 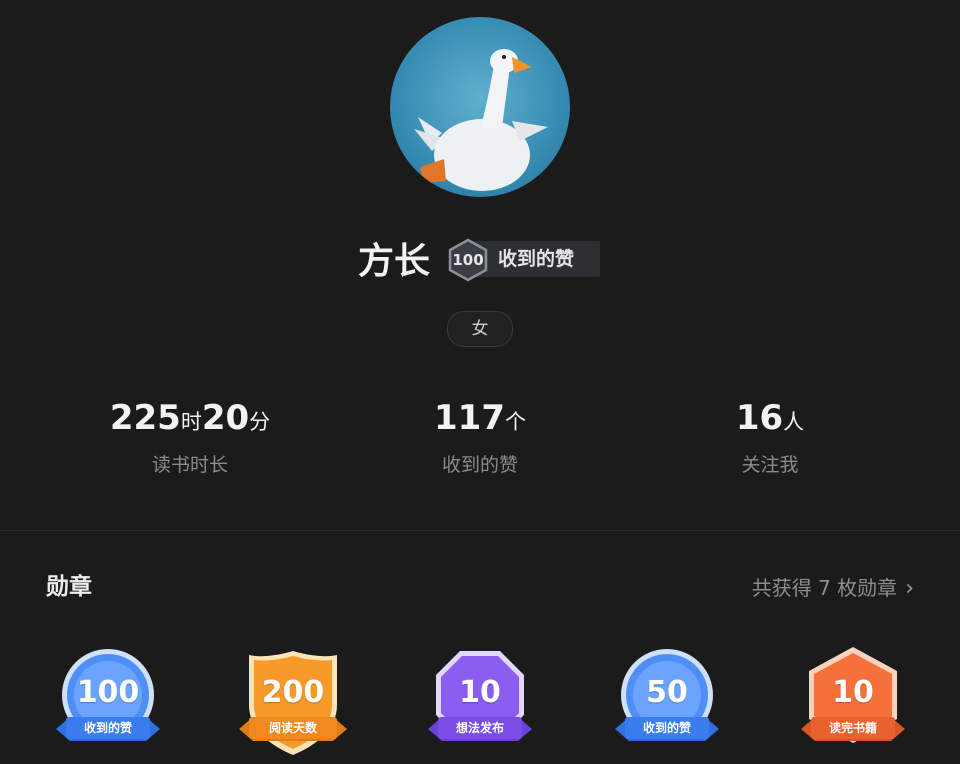 I want to click on medal-label: 阅读天数, so click(x=292, y=728).